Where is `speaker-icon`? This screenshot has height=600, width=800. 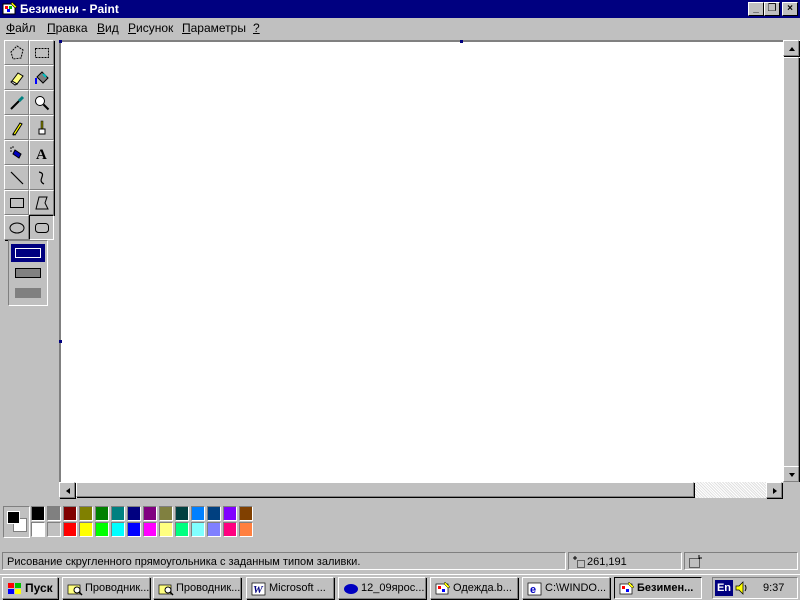 speaker-icon is located at coordinates (742, 588).